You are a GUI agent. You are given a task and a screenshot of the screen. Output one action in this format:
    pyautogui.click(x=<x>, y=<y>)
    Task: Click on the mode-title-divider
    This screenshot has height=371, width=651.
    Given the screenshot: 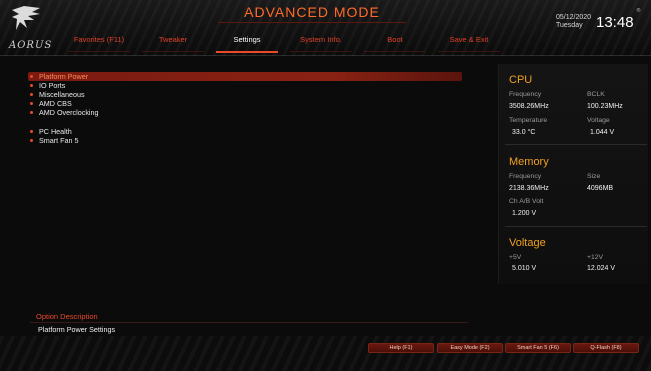 What is the action you would take?
    pyautogui.click(x=312, y=22)
    